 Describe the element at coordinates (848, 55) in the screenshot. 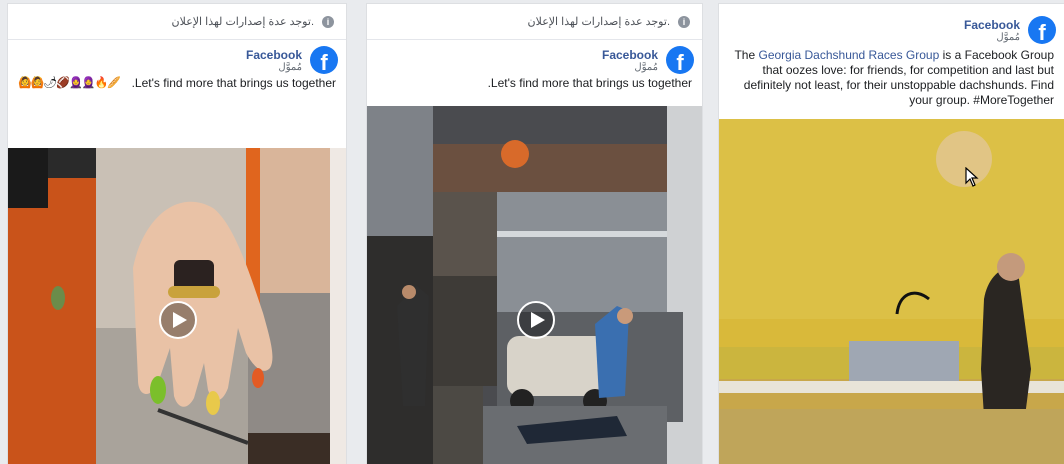

I see `group-link: Georgia Dachshund Races Group` at that location.